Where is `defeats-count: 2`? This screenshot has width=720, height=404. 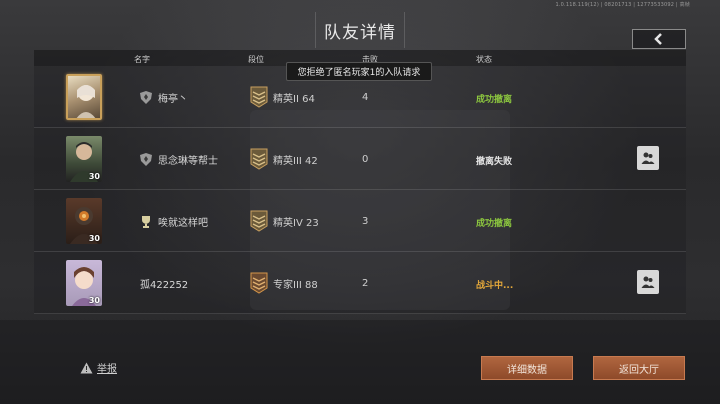
defeats-count: 2 is located at coordinates (365, 283).